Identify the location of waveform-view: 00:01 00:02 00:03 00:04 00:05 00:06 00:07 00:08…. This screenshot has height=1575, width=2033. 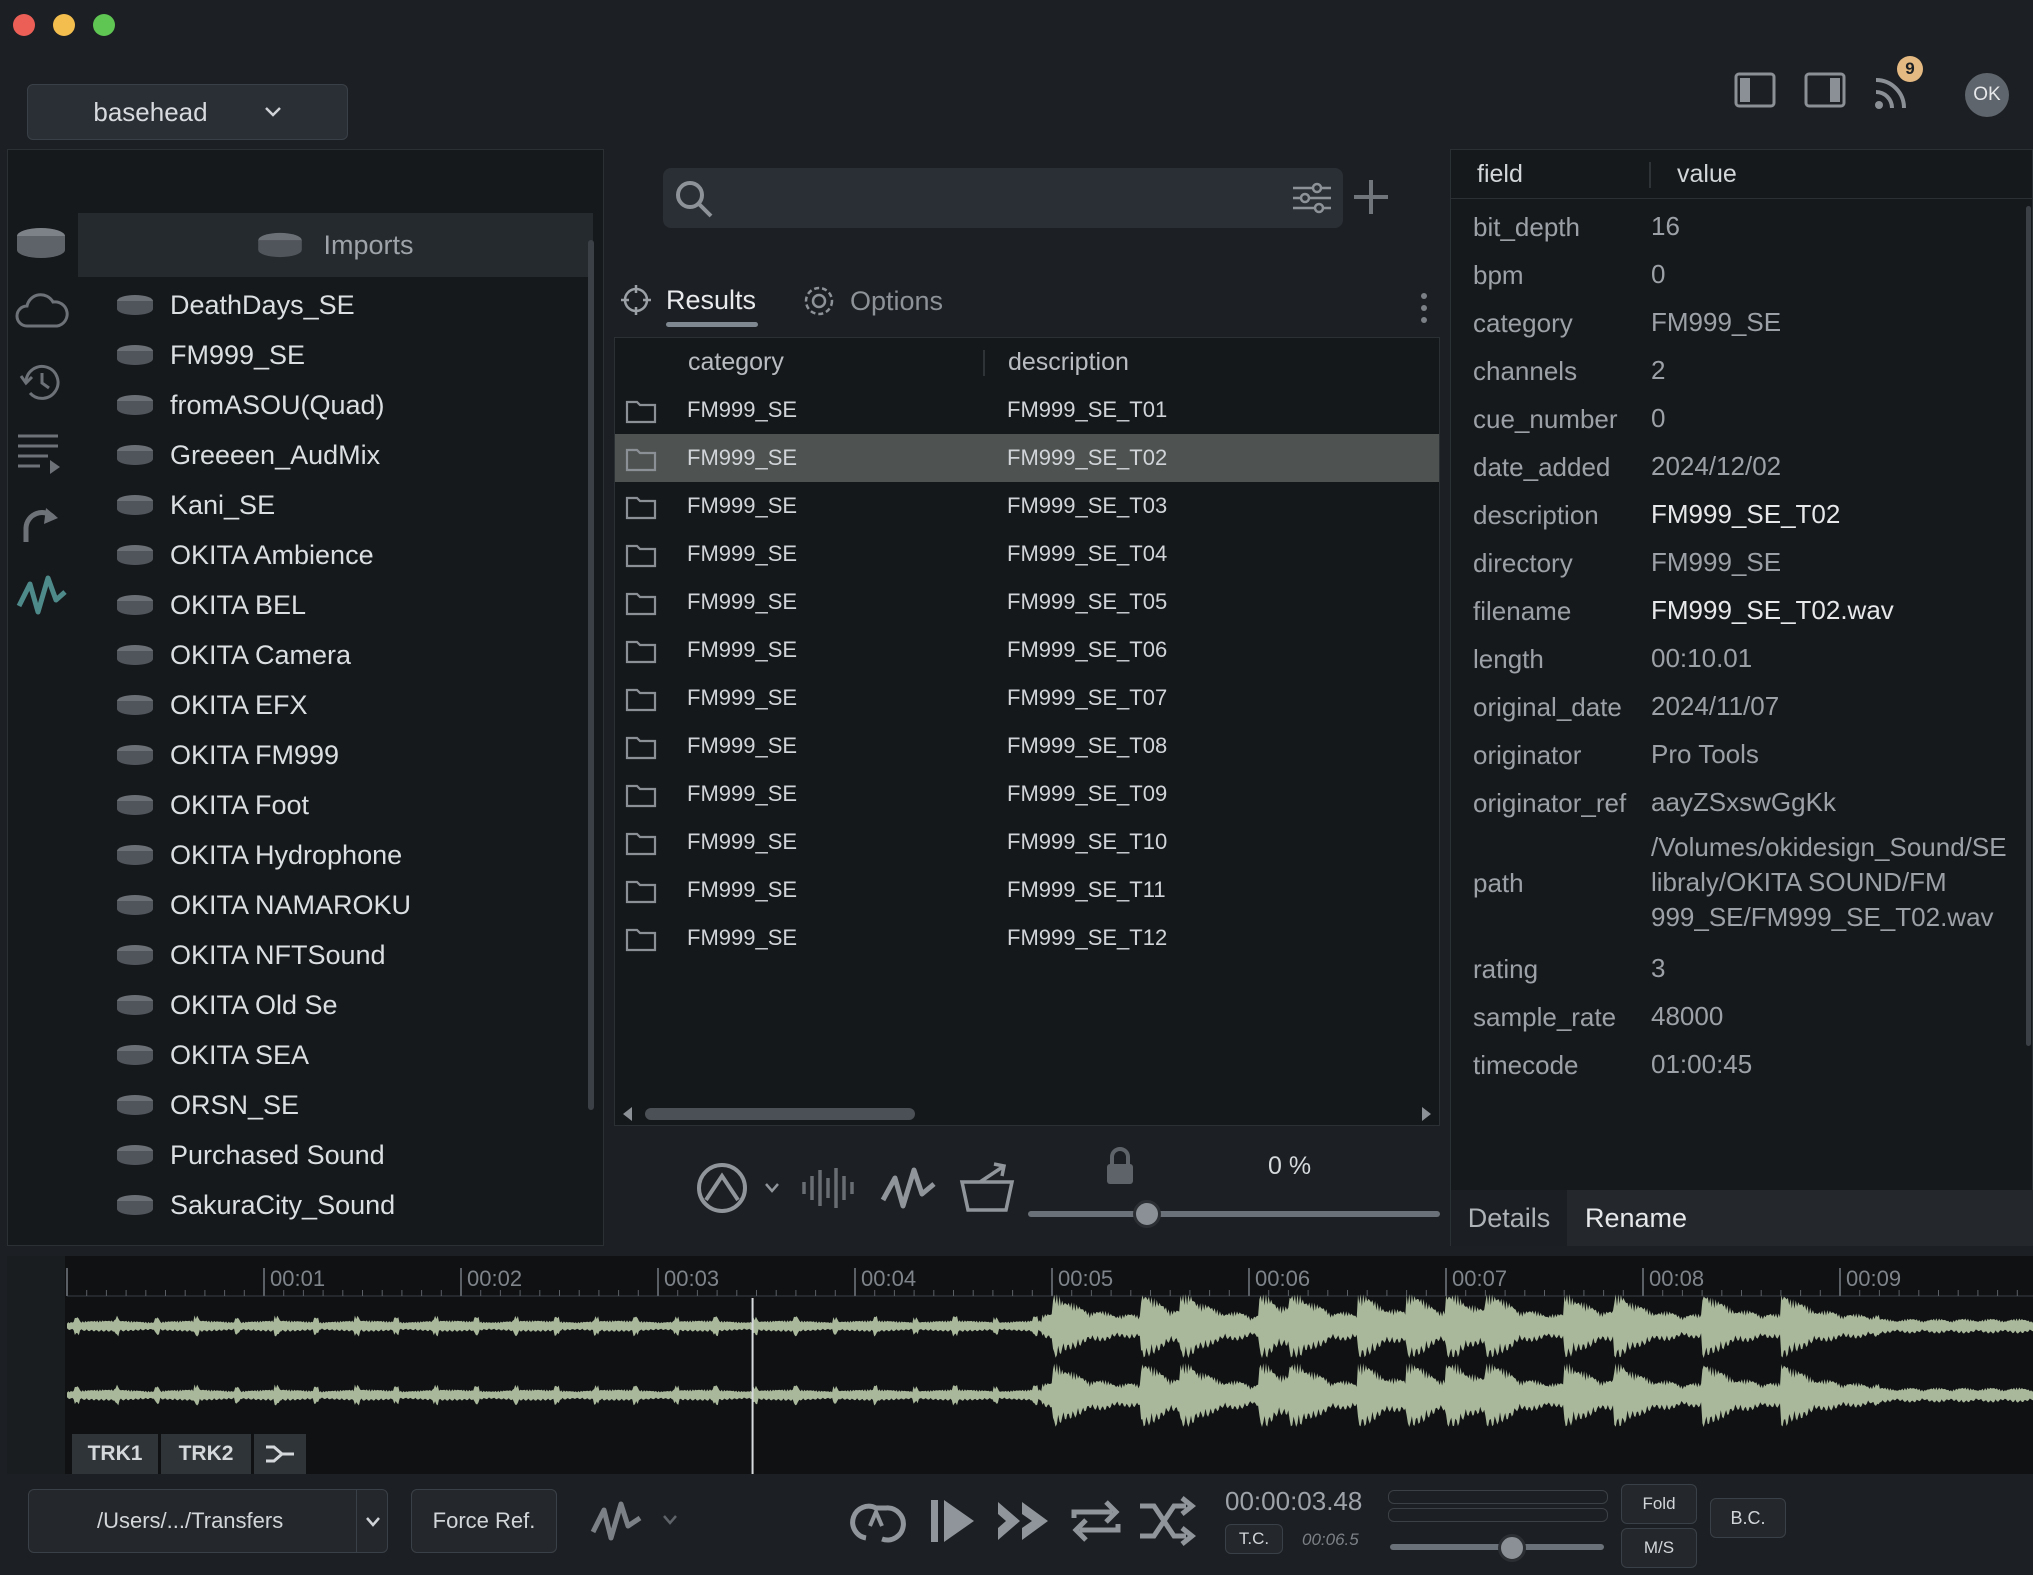
(1020, 1365).